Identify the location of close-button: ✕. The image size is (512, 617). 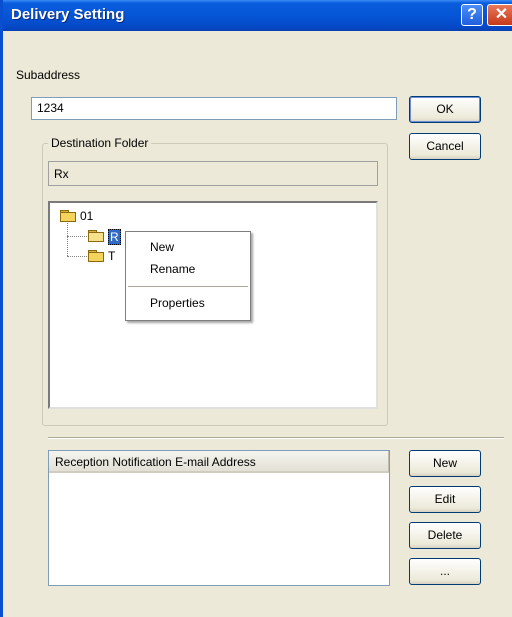
(499, 15).